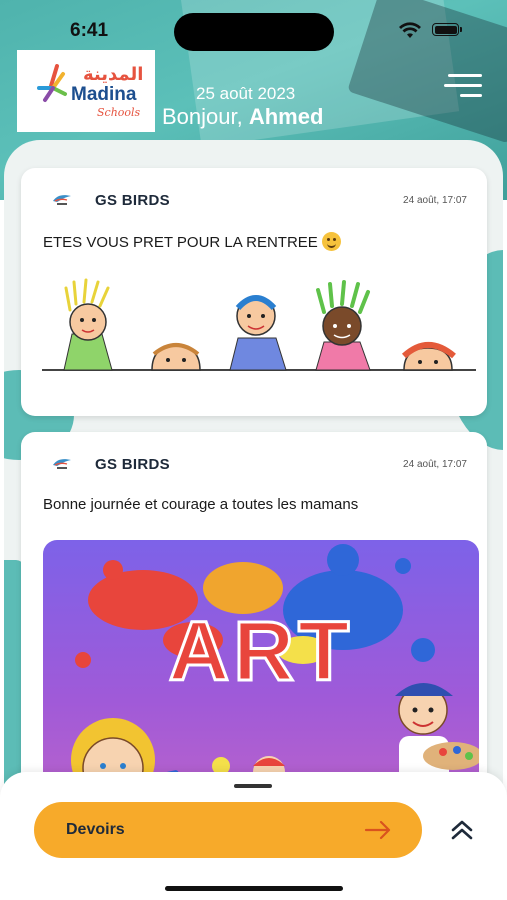  I want to click on post-image, so click(259, 324).